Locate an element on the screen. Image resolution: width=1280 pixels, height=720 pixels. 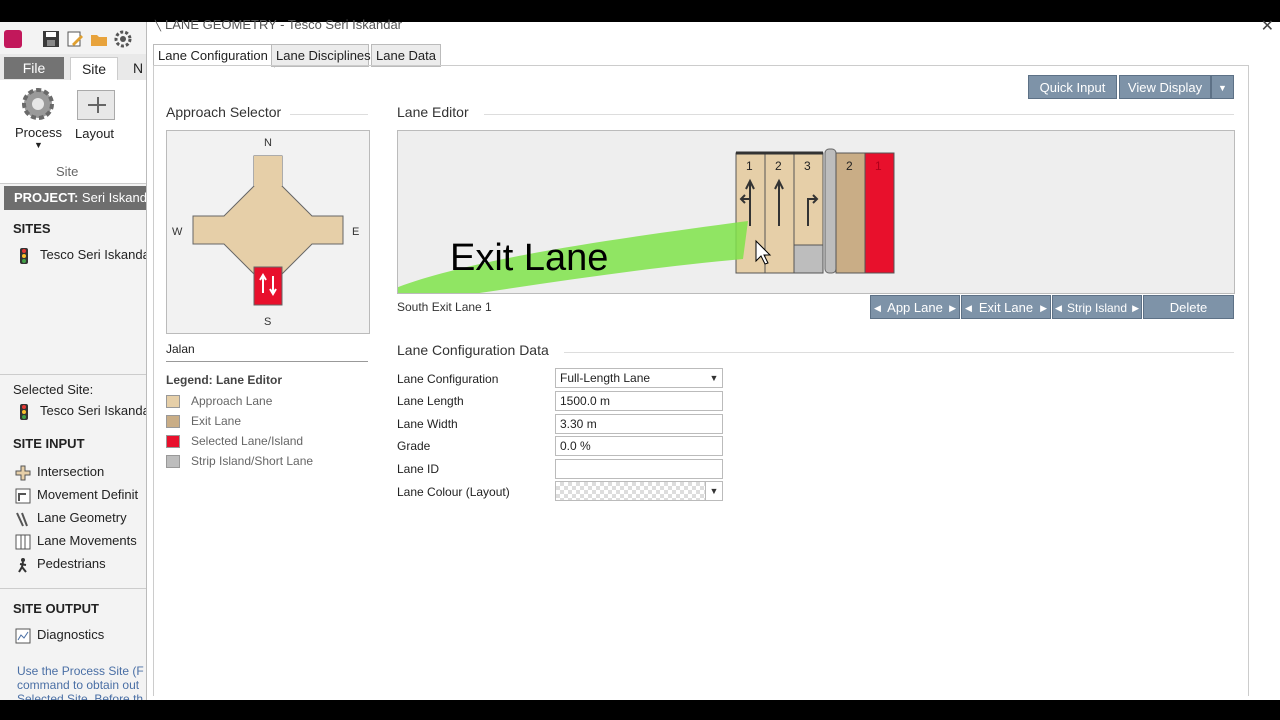
view-display-button: View Display is located at coordinates (1165, 87).